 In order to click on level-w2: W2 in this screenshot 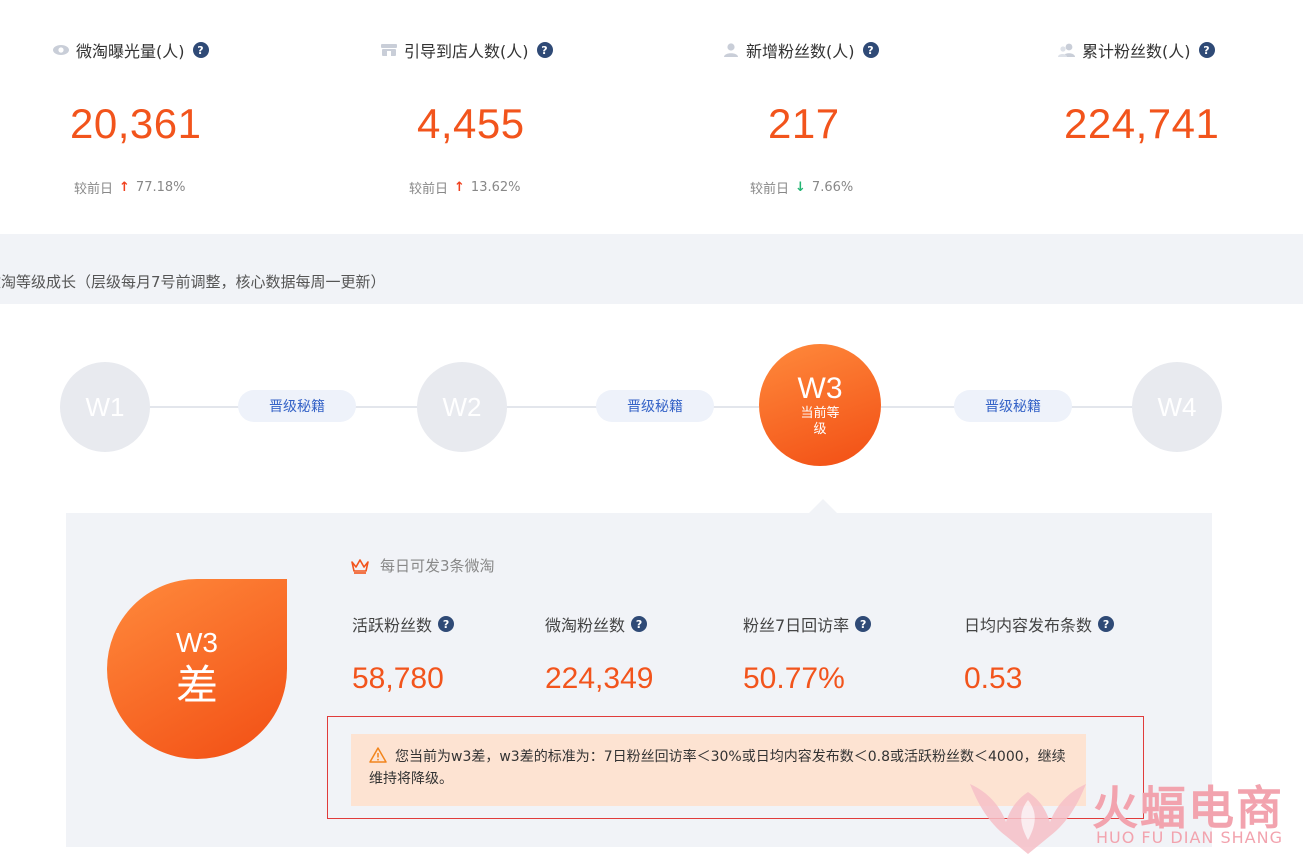, I will do `click(462, 407)`.